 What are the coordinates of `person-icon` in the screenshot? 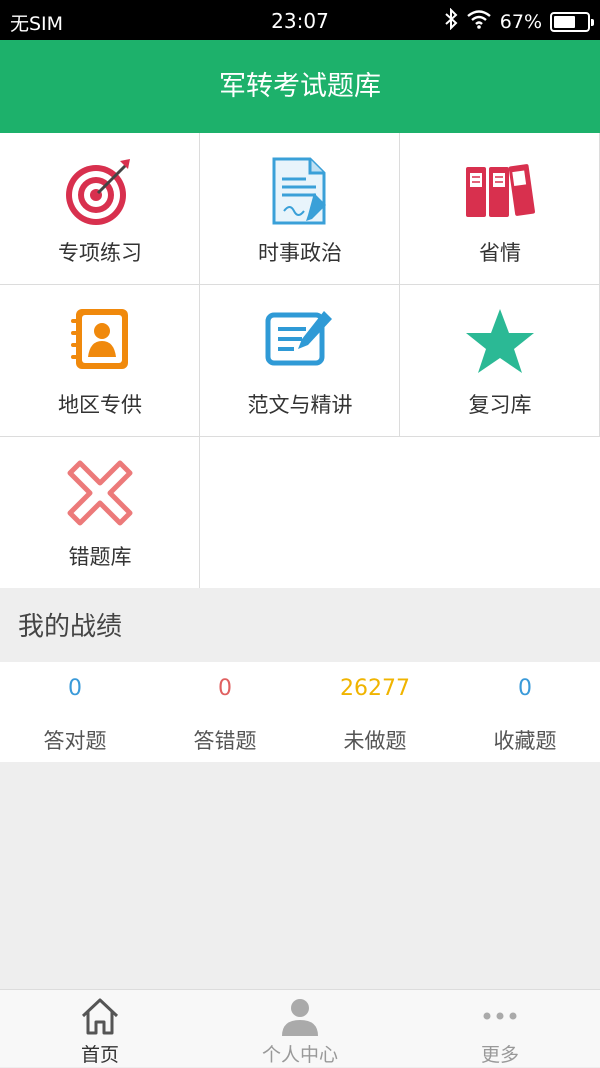 It's located at (300, 1016).